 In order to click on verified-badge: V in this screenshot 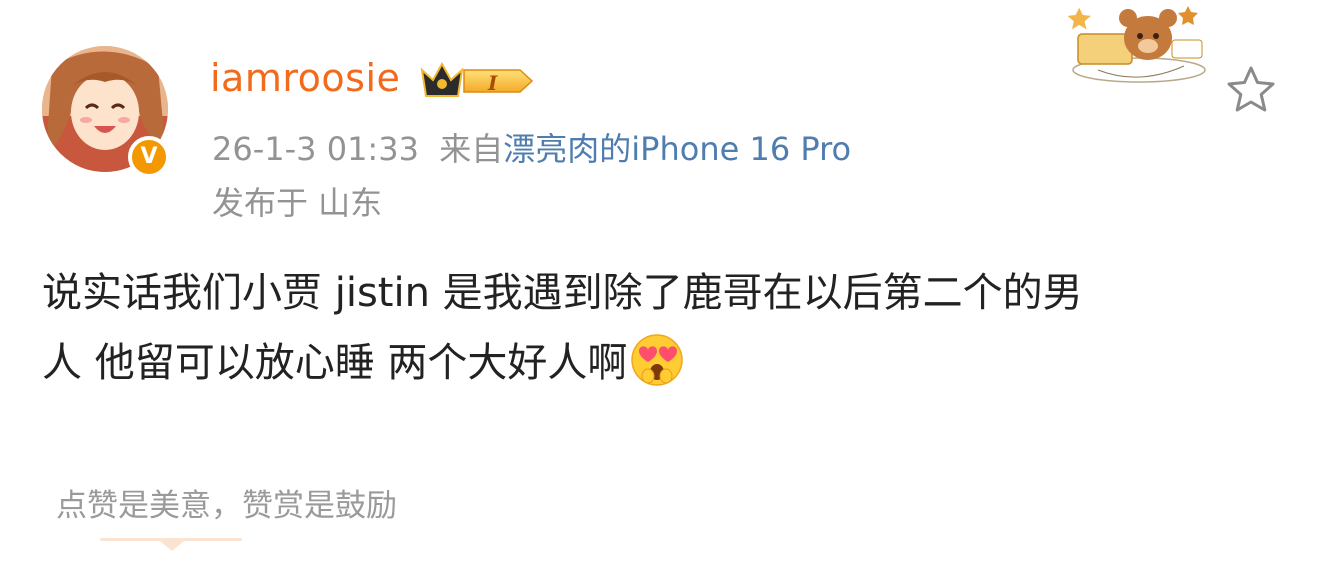, I will do `click(149, 157)`.